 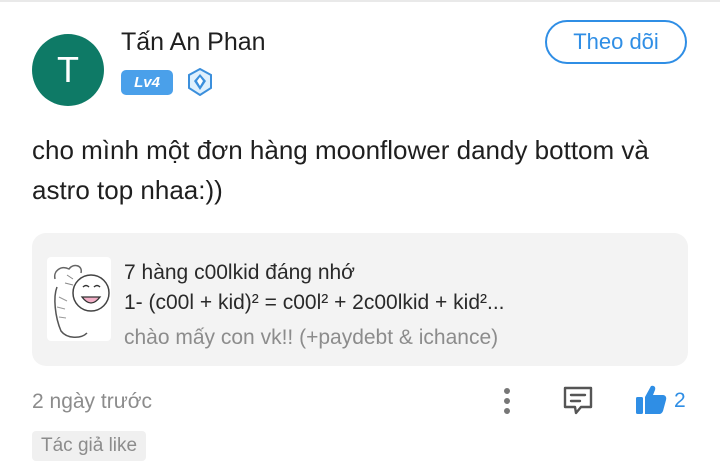 What do you see at coordinates (89, 446) in the screenshot?
I see `author-like-badge: Tác giả like` at bounding box center [89, 446].